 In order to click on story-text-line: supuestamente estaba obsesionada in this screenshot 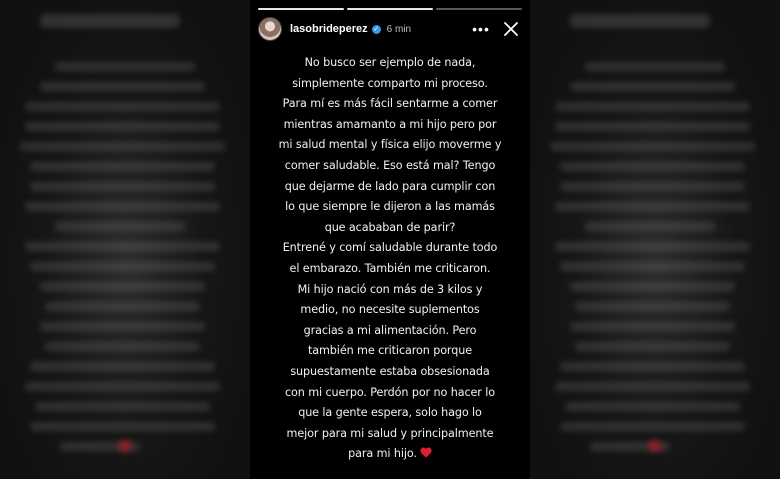, I will do `click(390, 371)`.